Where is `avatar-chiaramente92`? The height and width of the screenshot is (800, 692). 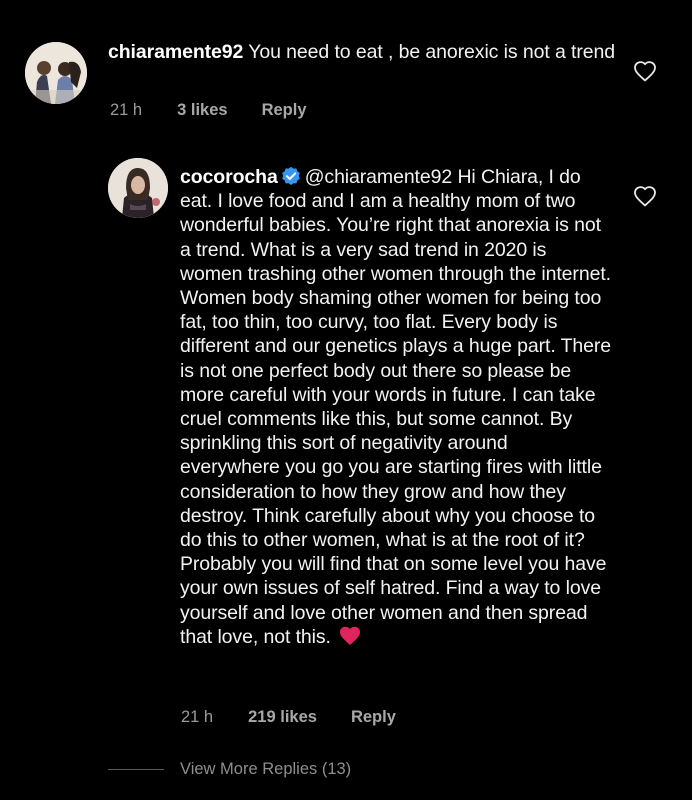 avatar-chiaramente92 is located at coordinates (56, 73).